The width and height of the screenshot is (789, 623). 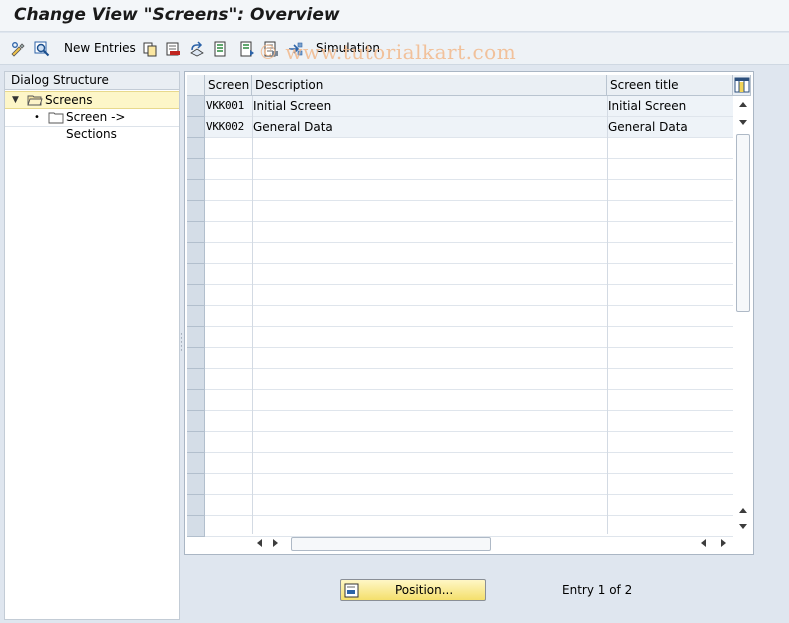 I want to click on find-icon, so click(x=42, y=49).